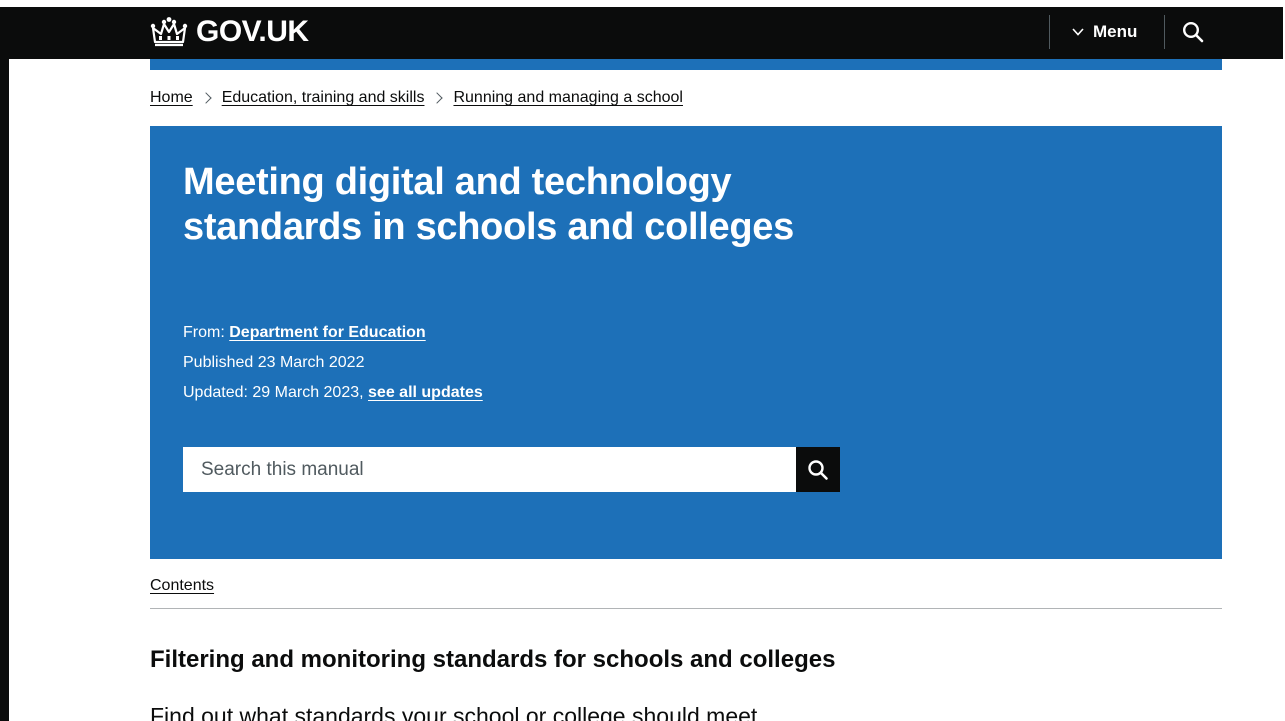  Describe the element at coordinates (646, 33) in the screenshot. I see `site-header: GOV.UK Menu` at that location.